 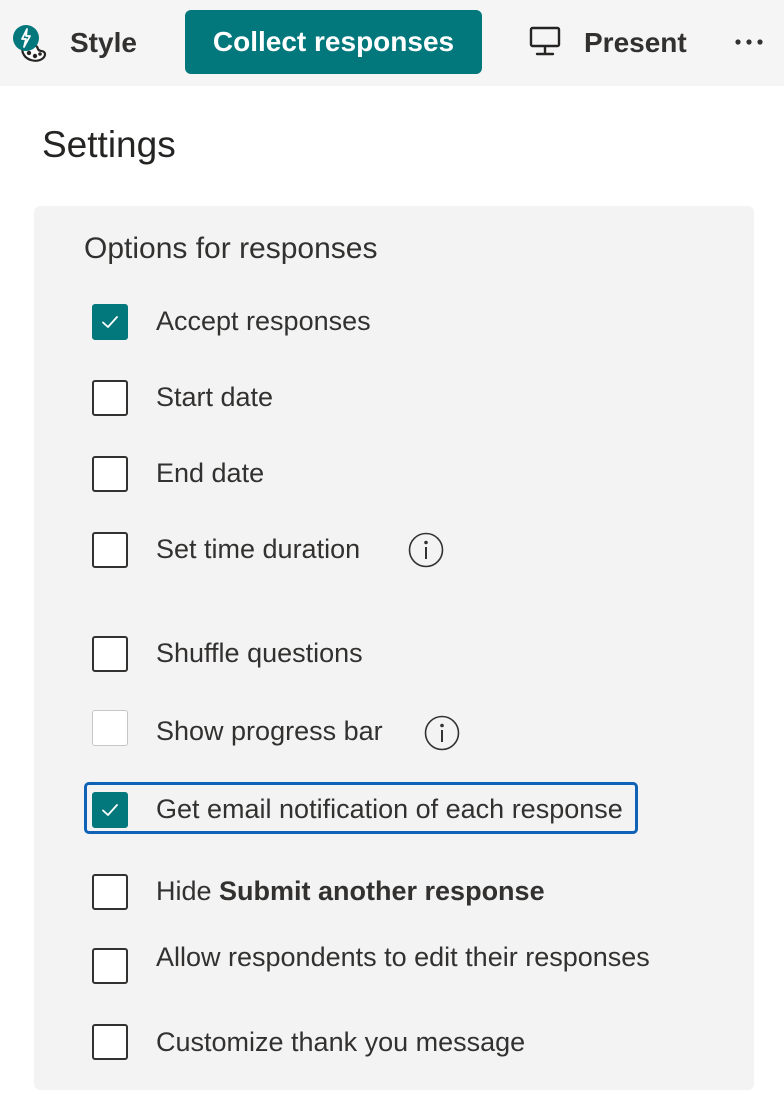 I want to click on option-label: Customize thank you message, so click(x=341, y=1042).